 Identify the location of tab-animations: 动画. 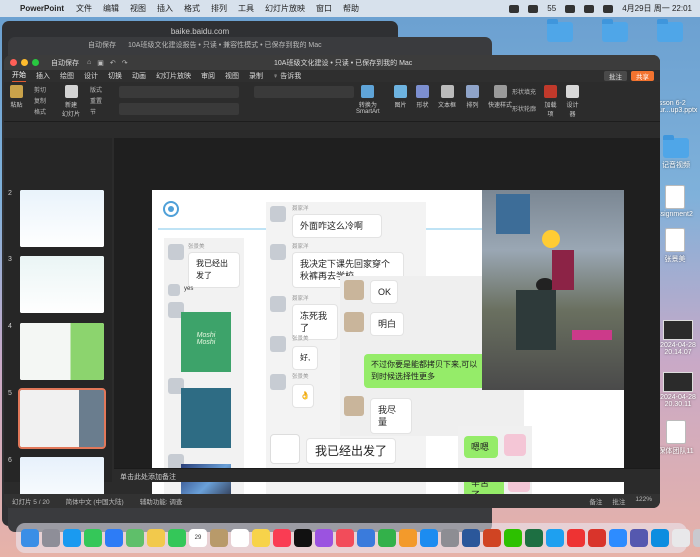
(139, 76).